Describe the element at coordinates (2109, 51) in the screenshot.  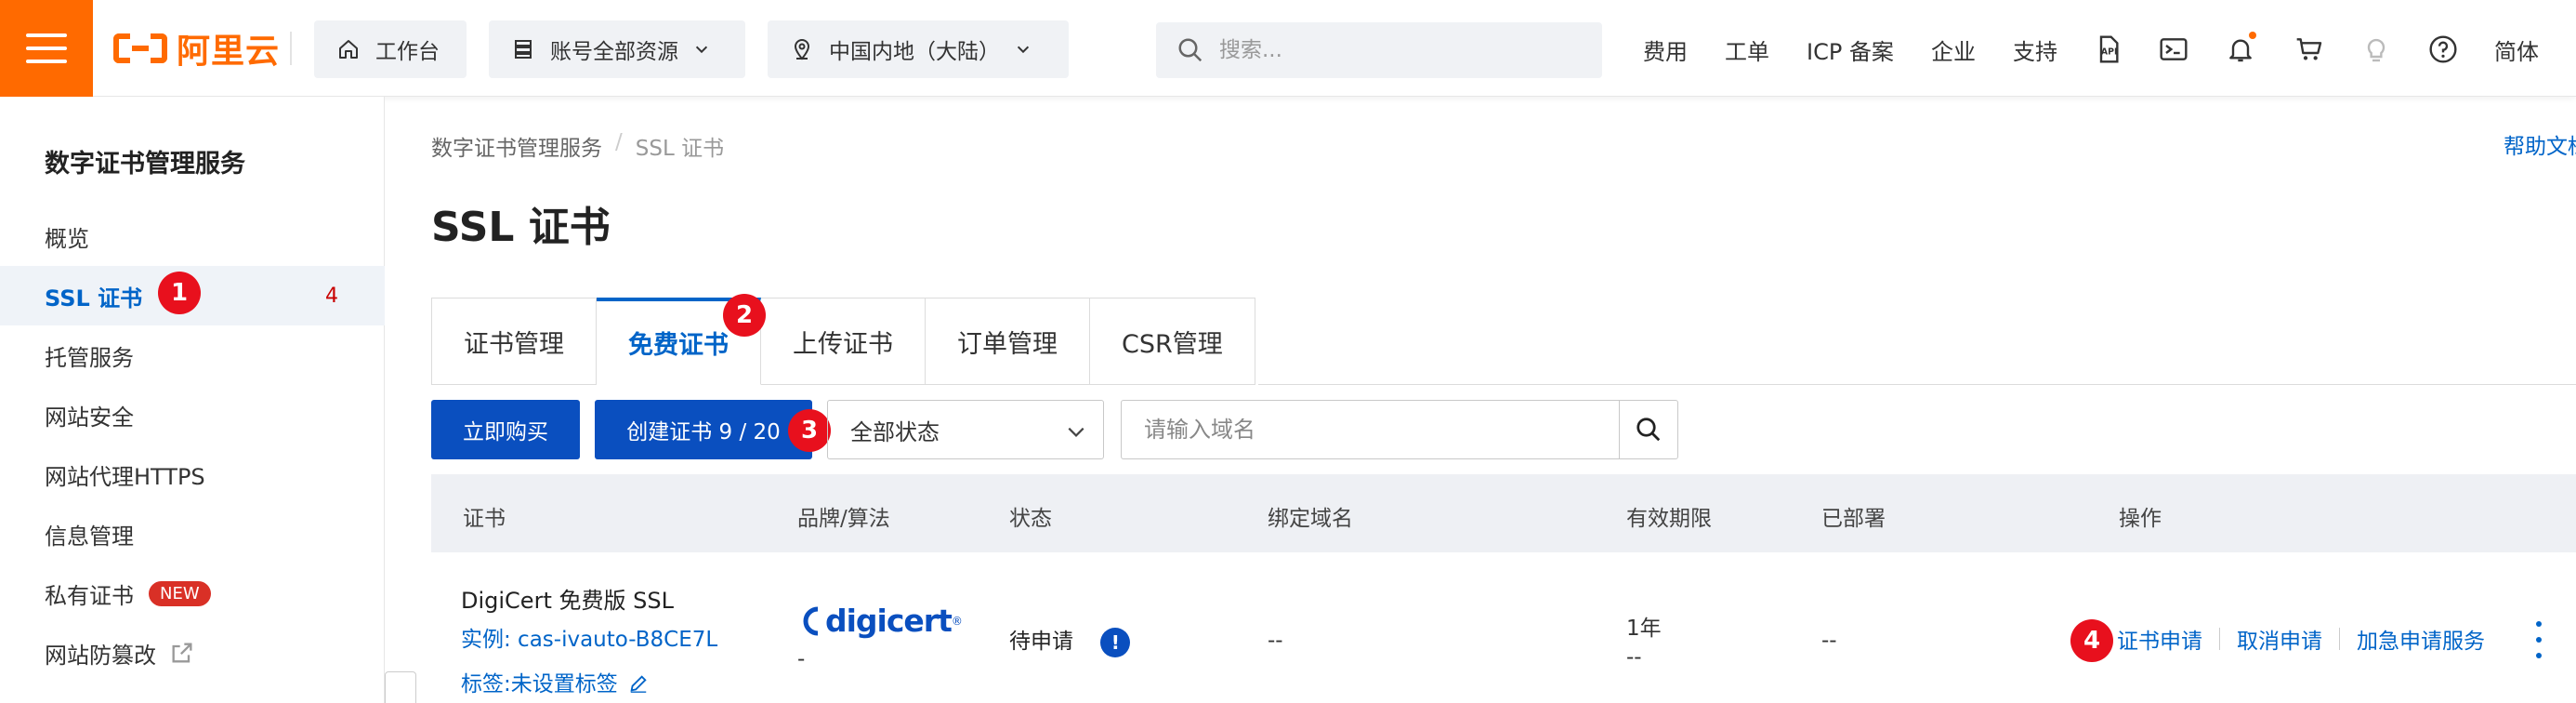
I see `svg-text: API` at that location.